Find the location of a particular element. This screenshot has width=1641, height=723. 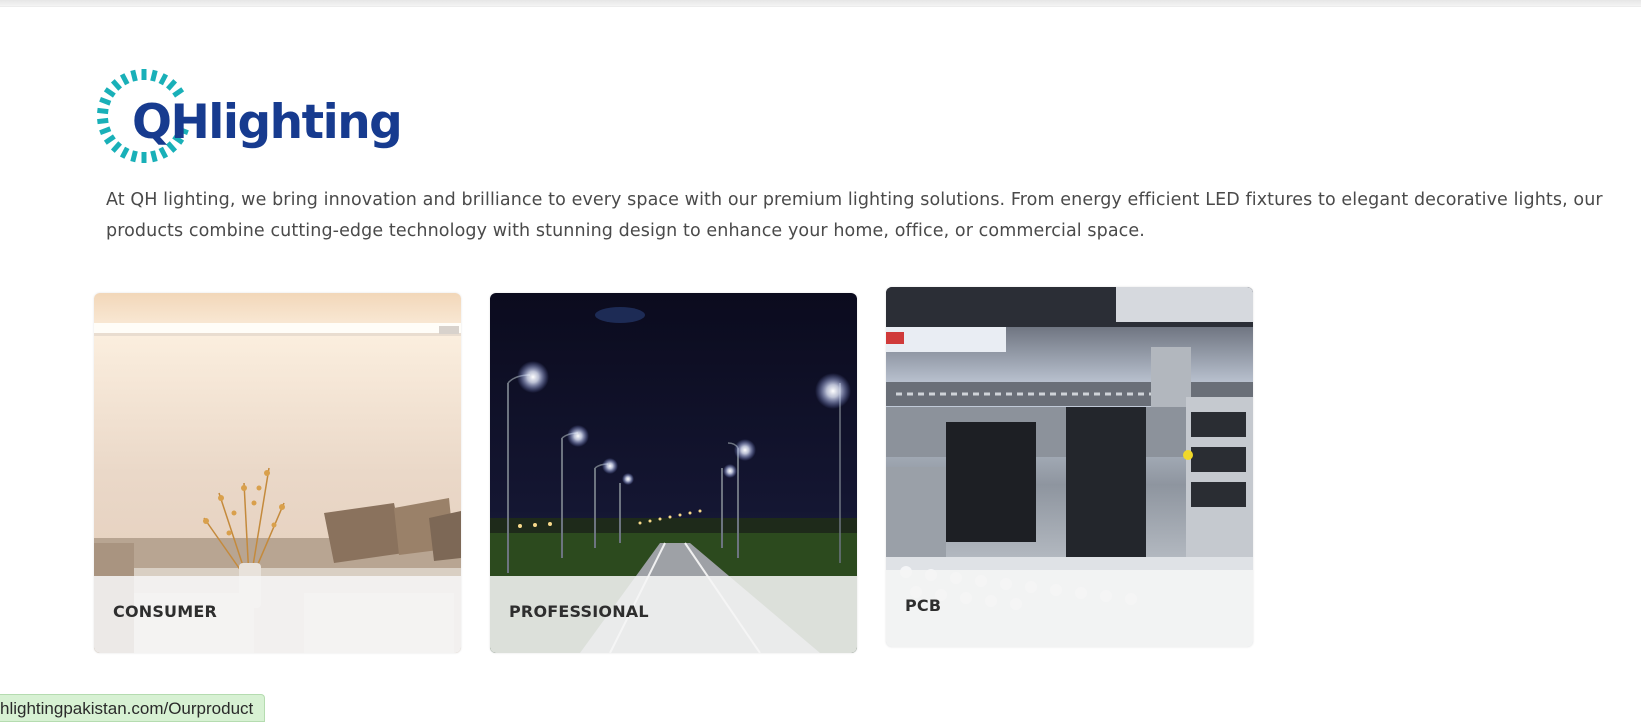

professional-caption: PROFESSIONAL is located at coordinates (673, 614).